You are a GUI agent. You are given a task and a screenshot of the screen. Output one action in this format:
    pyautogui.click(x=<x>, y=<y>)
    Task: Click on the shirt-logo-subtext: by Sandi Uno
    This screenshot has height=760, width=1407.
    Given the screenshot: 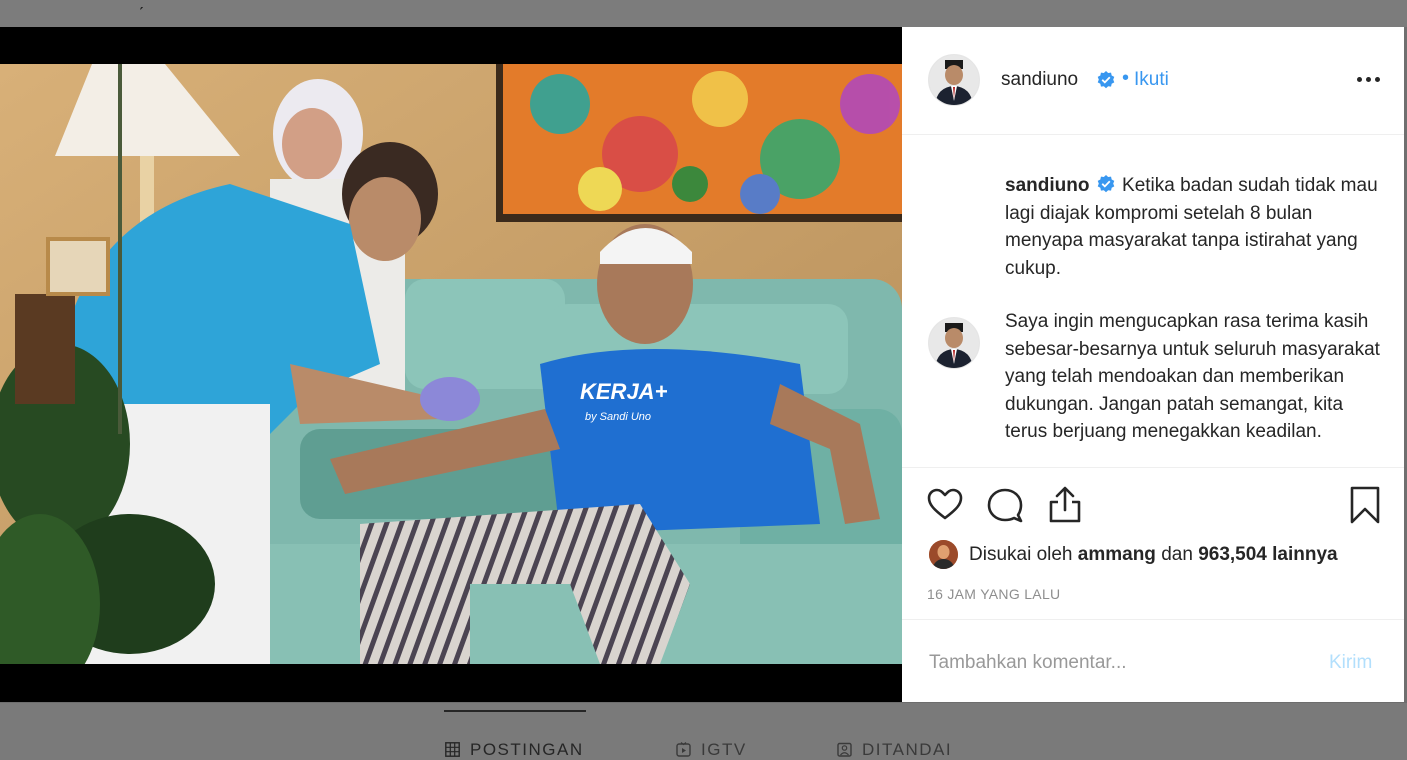 What is the action you would take?
    pyautogui.click(x=618, y=417)
    